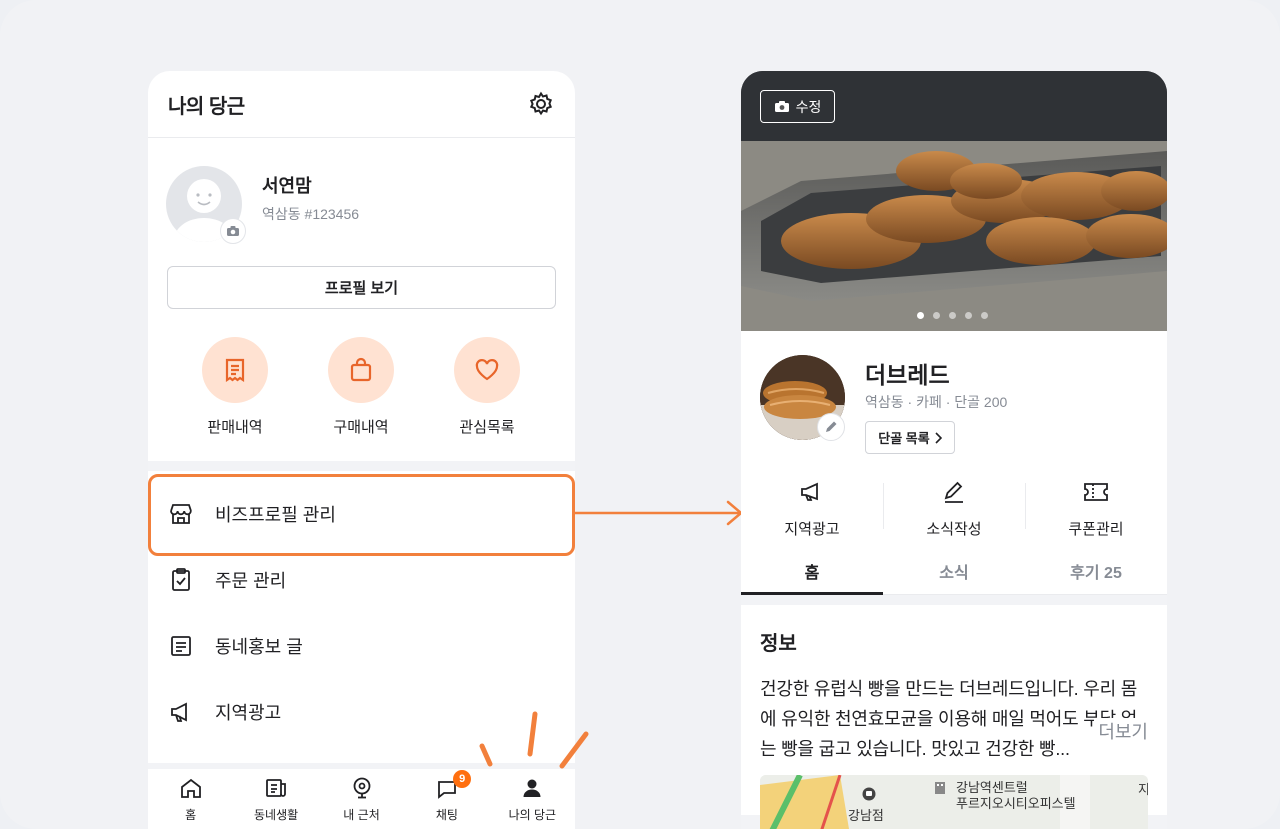 Image resolution: width=1280 pixels, height=829 pixels. What do you see at coordinates (361, 287) in the screenshot?
I see `view-profile-button: 프로필 보기` at bounding box center [361, 287].